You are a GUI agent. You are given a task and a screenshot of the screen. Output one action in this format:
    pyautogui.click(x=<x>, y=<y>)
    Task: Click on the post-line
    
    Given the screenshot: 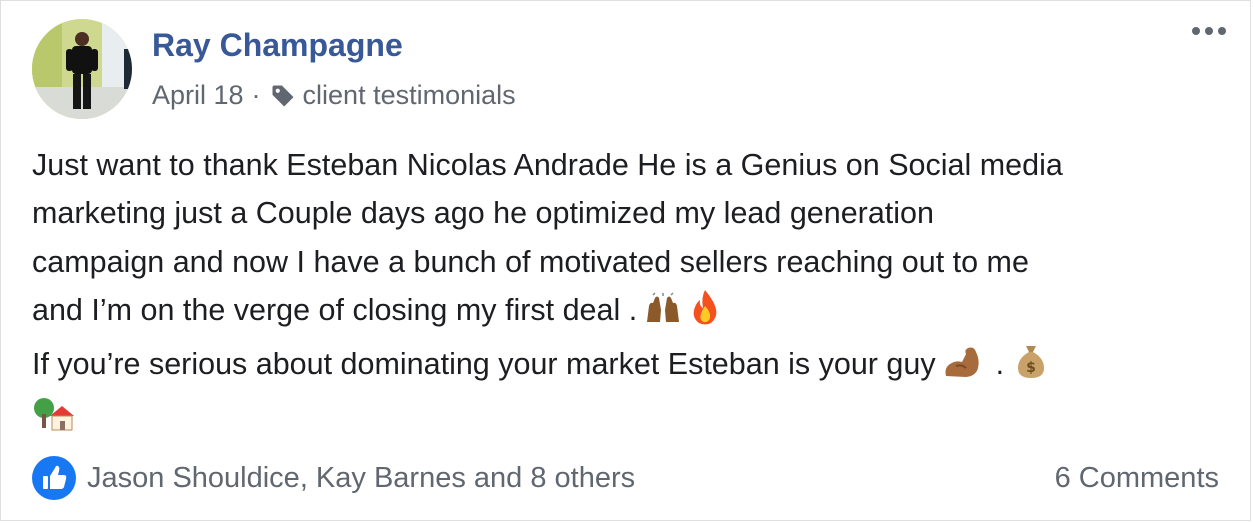 What is the action you would take?
    pyautogui.click(x=632, y=421)
    